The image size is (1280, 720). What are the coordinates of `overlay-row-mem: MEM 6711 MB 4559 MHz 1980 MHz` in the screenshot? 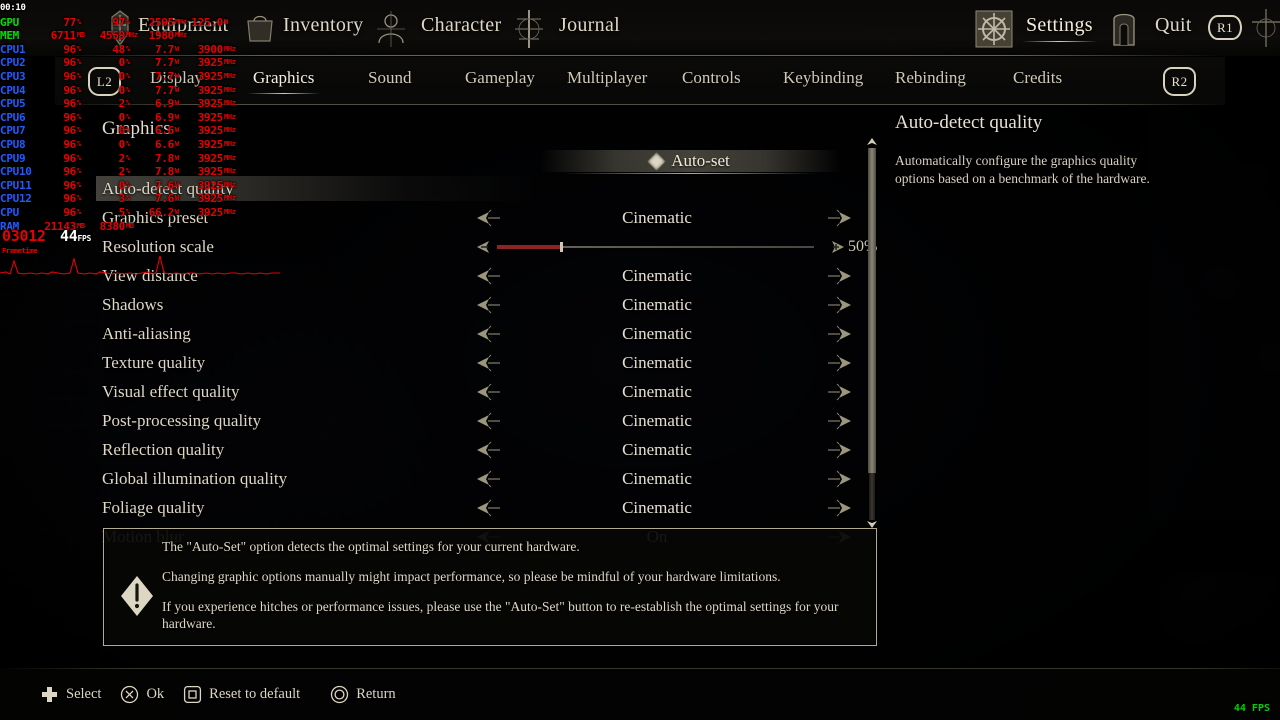 It's located at (142, 36).